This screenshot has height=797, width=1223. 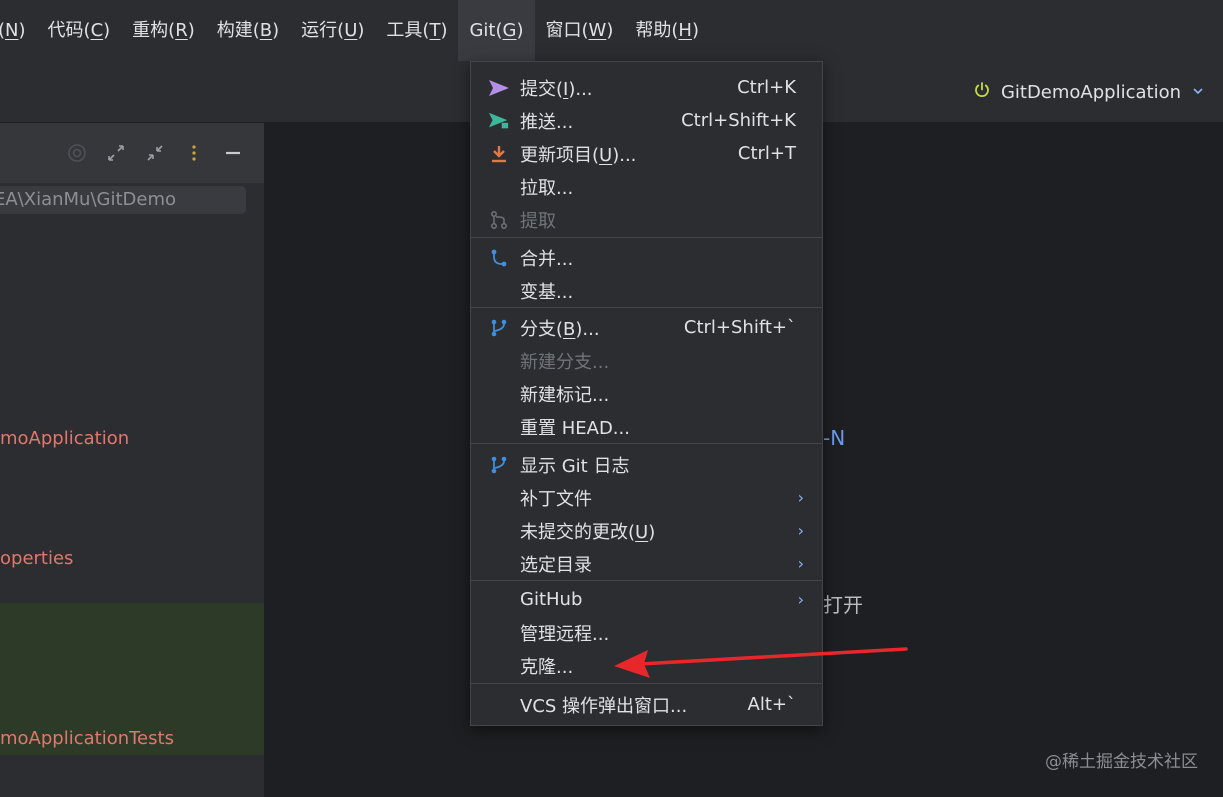 I want to click on menu-new: (N), so click(x=18, y=30).